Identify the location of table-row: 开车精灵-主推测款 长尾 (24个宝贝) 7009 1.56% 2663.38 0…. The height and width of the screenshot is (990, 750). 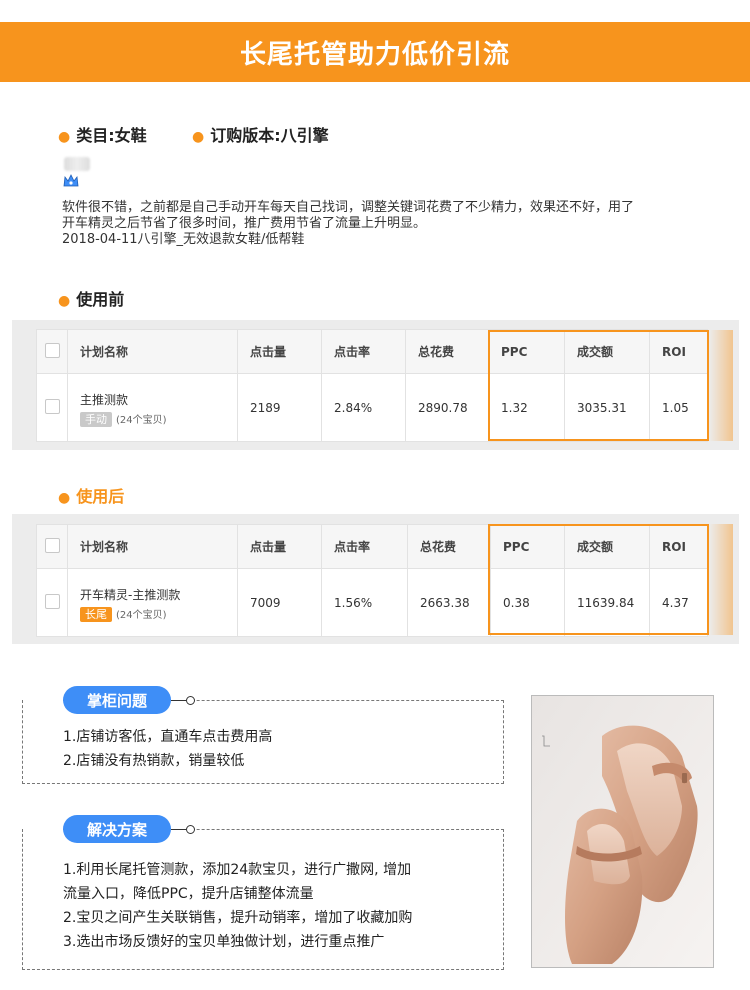
(372, 602).